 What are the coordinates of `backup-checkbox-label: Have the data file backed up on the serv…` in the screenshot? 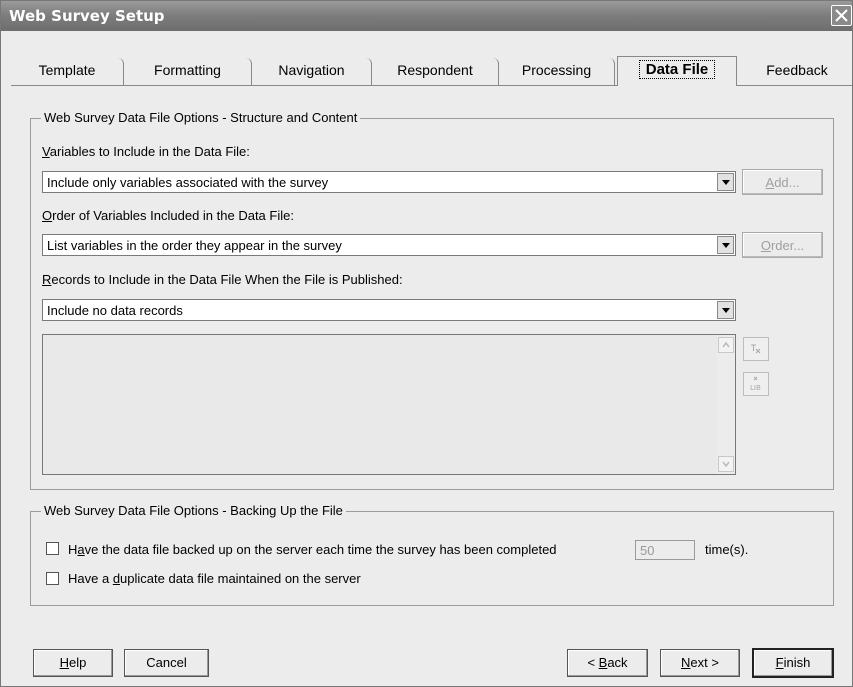 It's located at (312, 549).